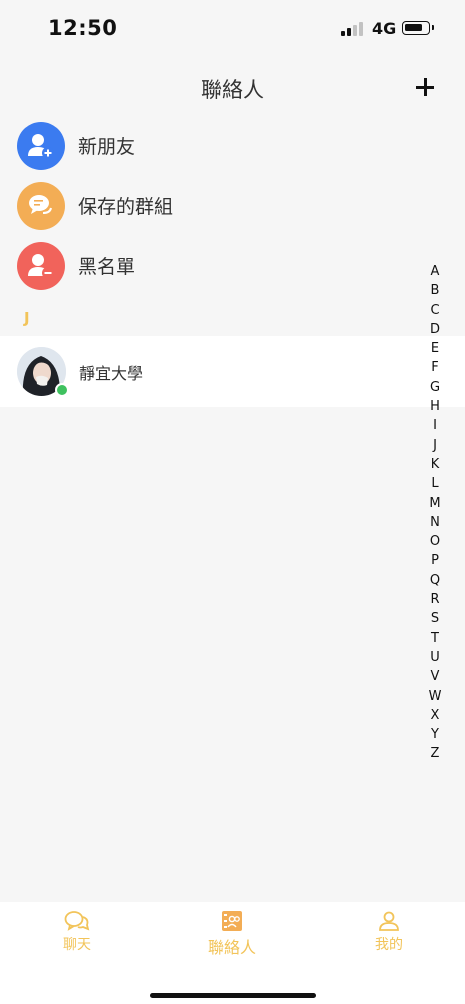 This screenshot has width=465, height=1004. Describe the element at coordinates (435, 696) in the screenshot. I see `index-letter: W` at that location.